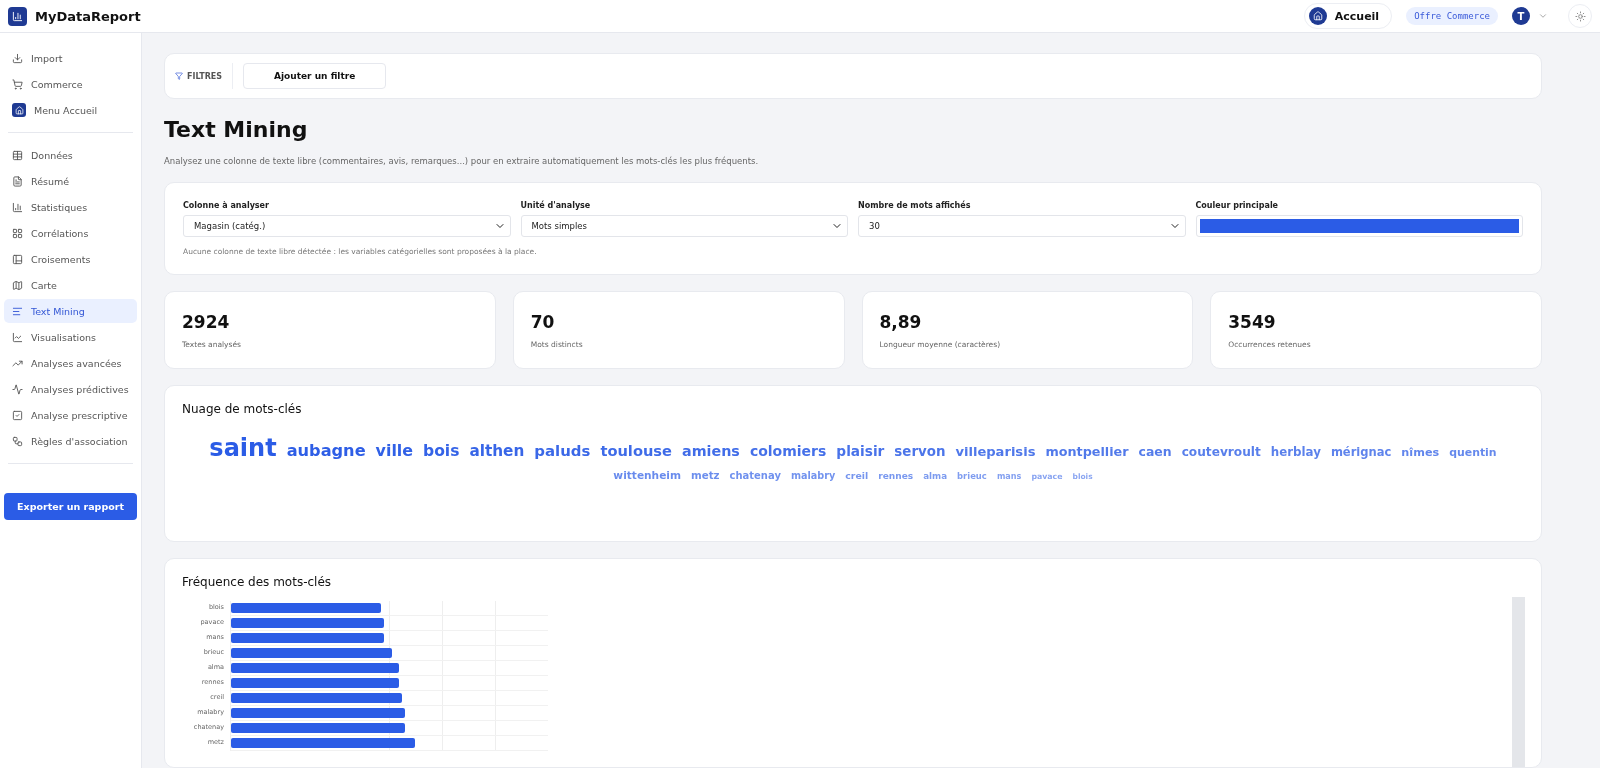 This screenshot has height=768, width=1600. Describe the element at coordinates (705, 475) in the screenshot. I see `keyword: metz` at that location.